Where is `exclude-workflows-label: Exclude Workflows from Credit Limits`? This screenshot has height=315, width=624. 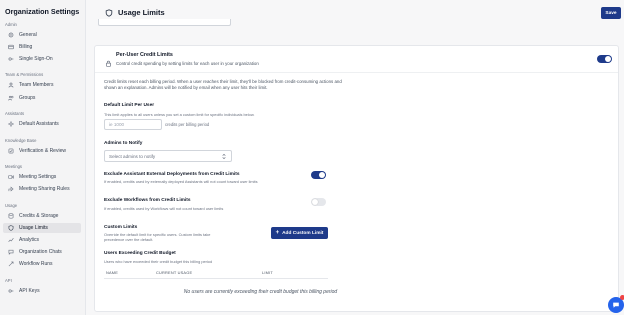
exclude-workflows-label: Exclude Workflows from Credit Limits is located at coordinates (147, 200).